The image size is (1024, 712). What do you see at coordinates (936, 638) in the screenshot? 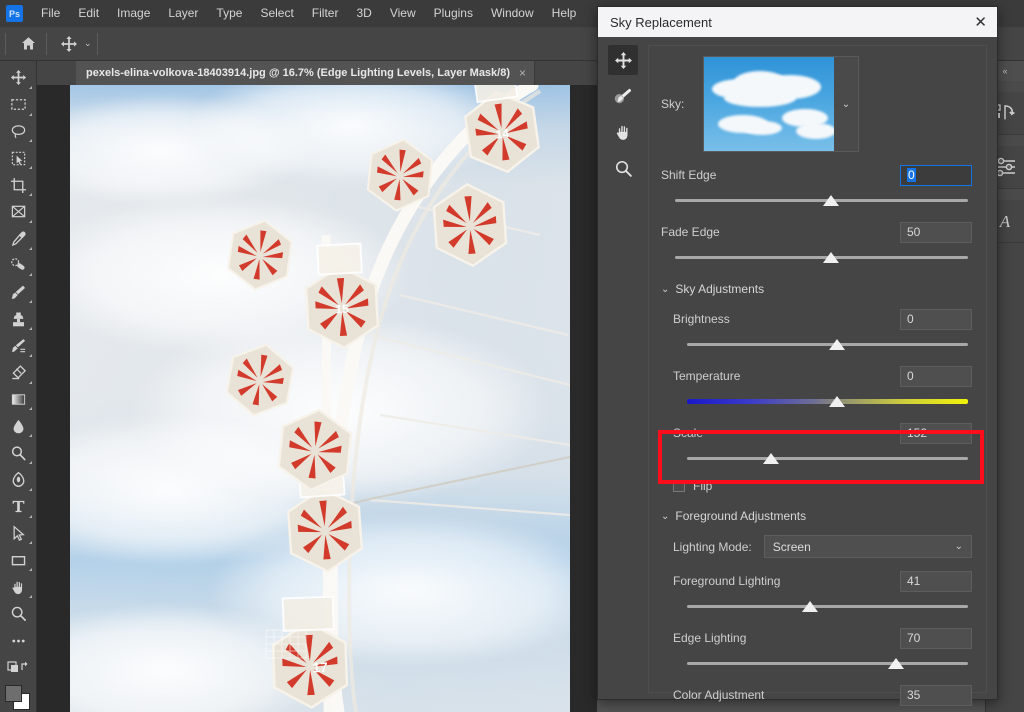
I see `edge-lighting-input: 70` at bounding box center [936, 638].